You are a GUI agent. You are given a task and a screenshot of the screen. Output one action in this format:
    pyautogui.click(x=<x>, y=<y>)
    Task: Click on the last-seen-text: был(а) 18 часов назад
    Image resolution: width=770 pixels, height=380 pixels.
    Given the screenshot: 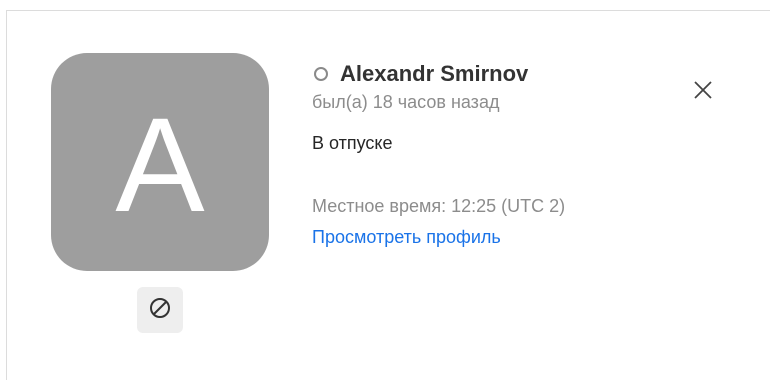 What is the action you would take?
    pyautogui.click(x=406, y=102)
    